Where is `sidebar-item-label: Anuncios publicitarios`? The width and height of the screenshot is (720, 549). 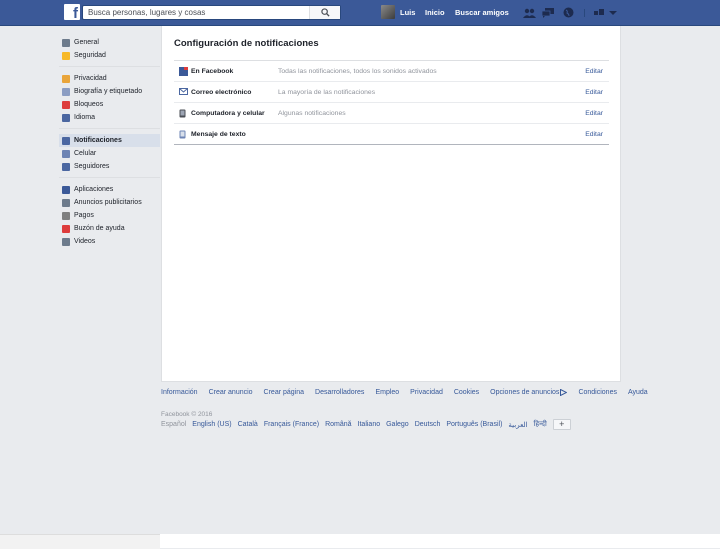
sidebar-item-label: Anuncios publicitarios is located at coordinates (108, 202).